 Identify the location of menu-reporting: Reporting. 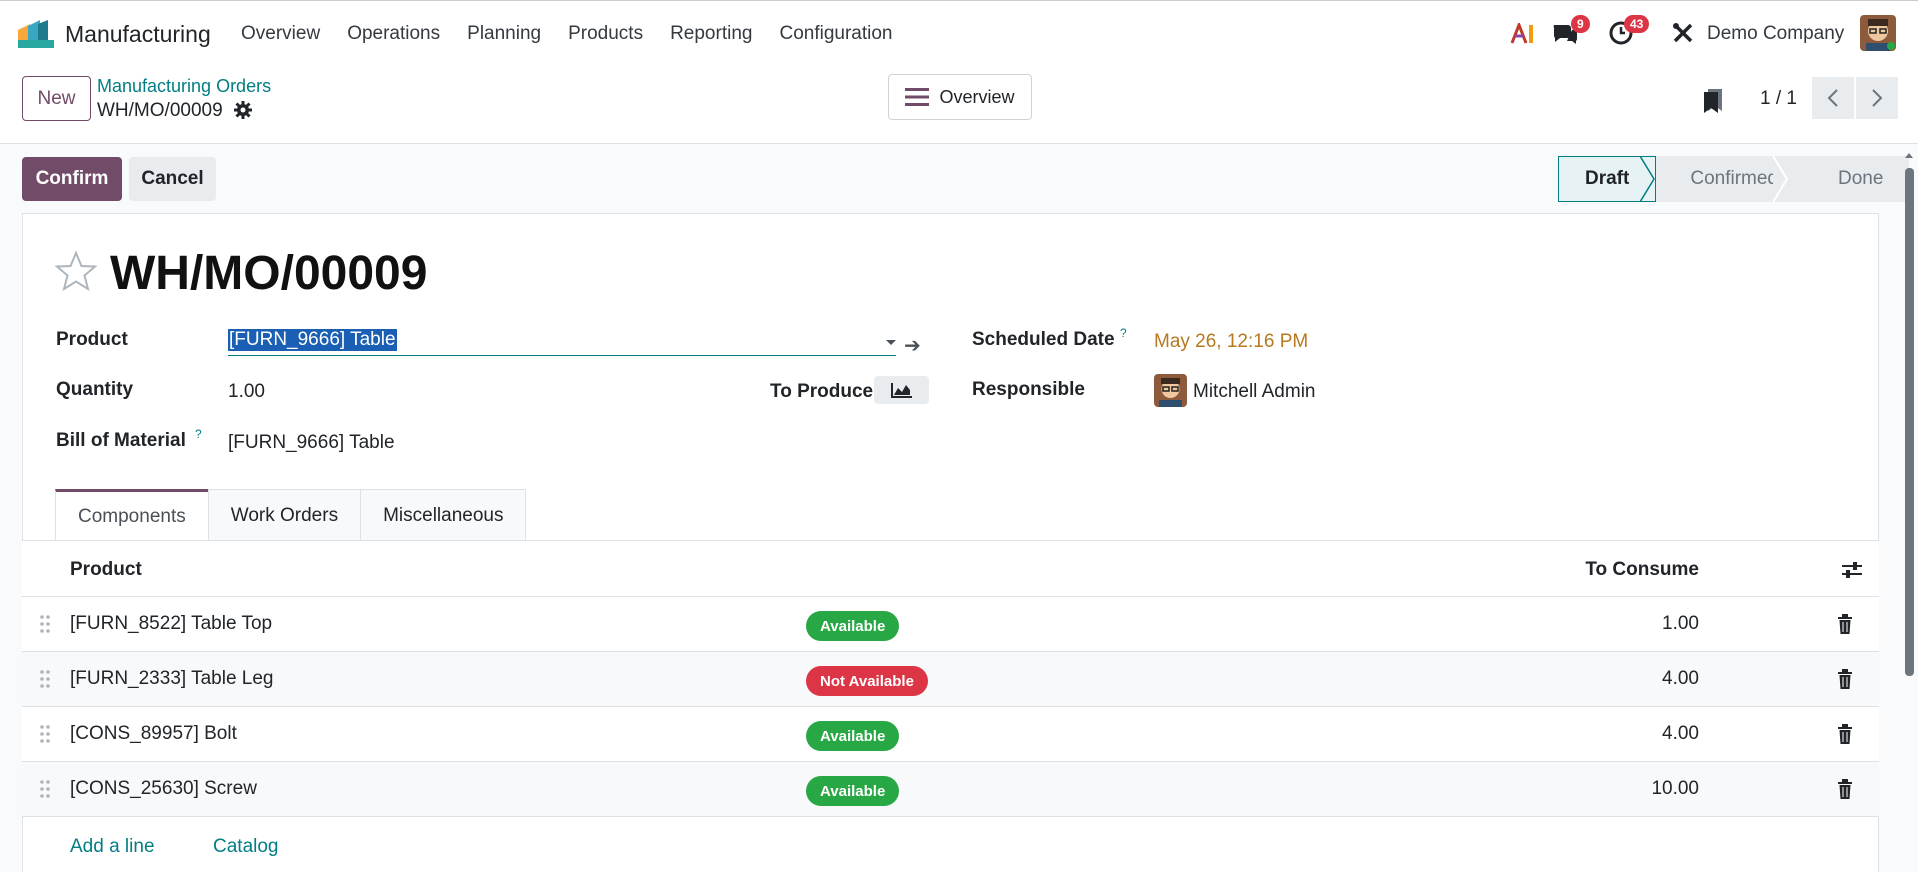
(711, 34).